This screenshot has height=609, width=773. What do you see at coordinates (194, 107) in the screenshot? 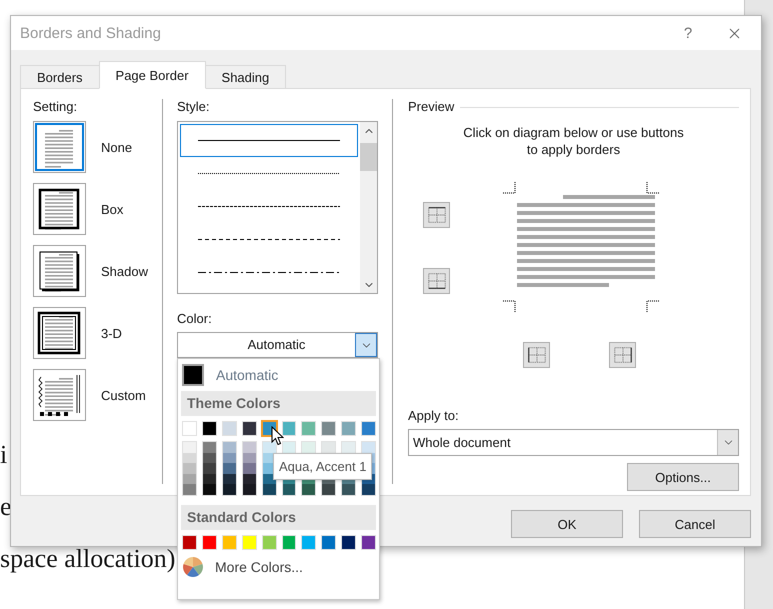
I see `style-label: Style:` at bounding box center [194, 107].